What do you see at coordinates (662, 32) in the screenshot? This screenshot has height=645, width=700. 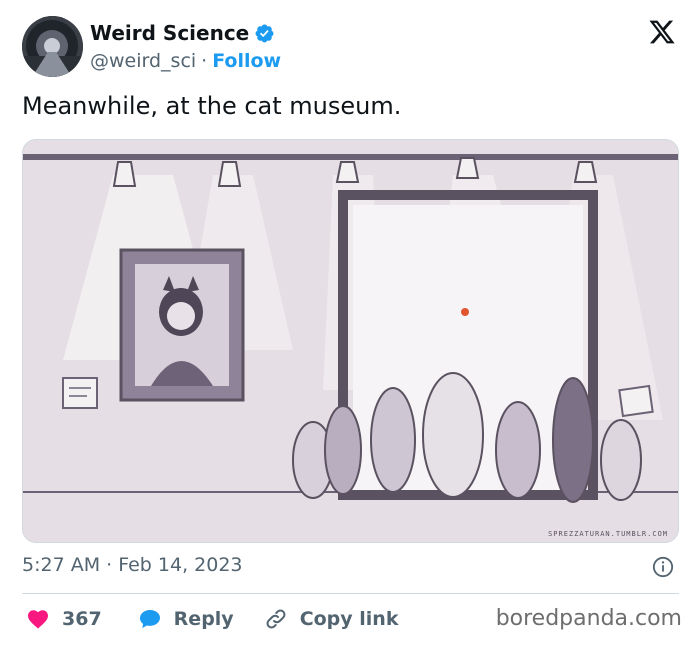 I see `x-logo-icon` at bounding box center [662, 32].